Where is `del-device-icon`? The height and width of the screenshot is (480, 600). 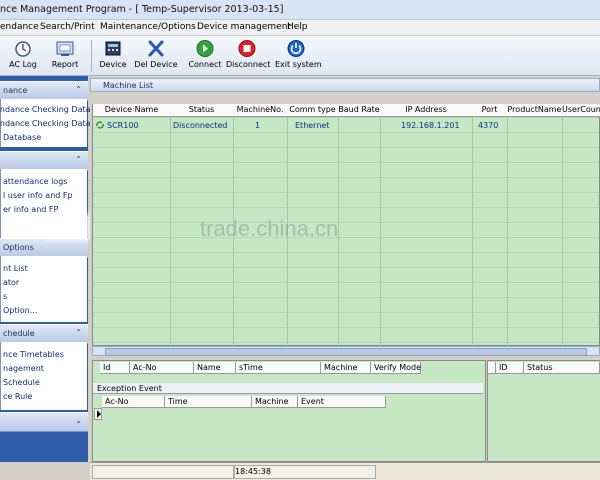 del-device-icon is located at coordinates (156, 48).